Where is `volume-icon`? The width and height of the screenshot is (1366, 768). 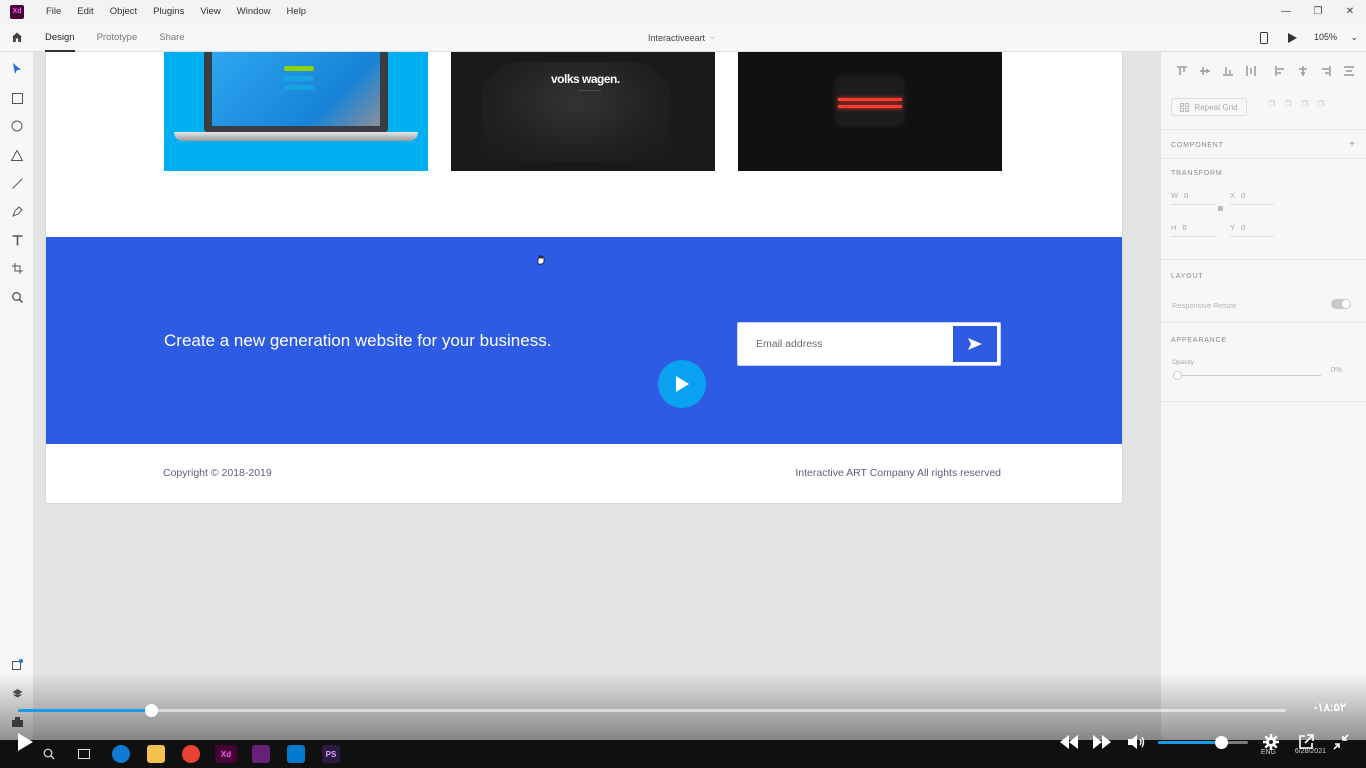 volume-icon is located at coordinates (1136, 742).